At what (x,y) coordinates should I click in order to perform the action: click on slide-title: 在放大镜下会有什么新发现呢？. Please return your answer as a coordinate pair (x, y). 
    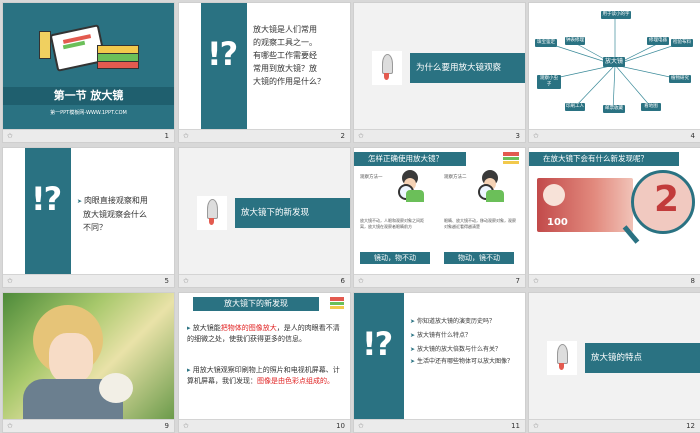
    Looking at the image, I should click on (595, 158).